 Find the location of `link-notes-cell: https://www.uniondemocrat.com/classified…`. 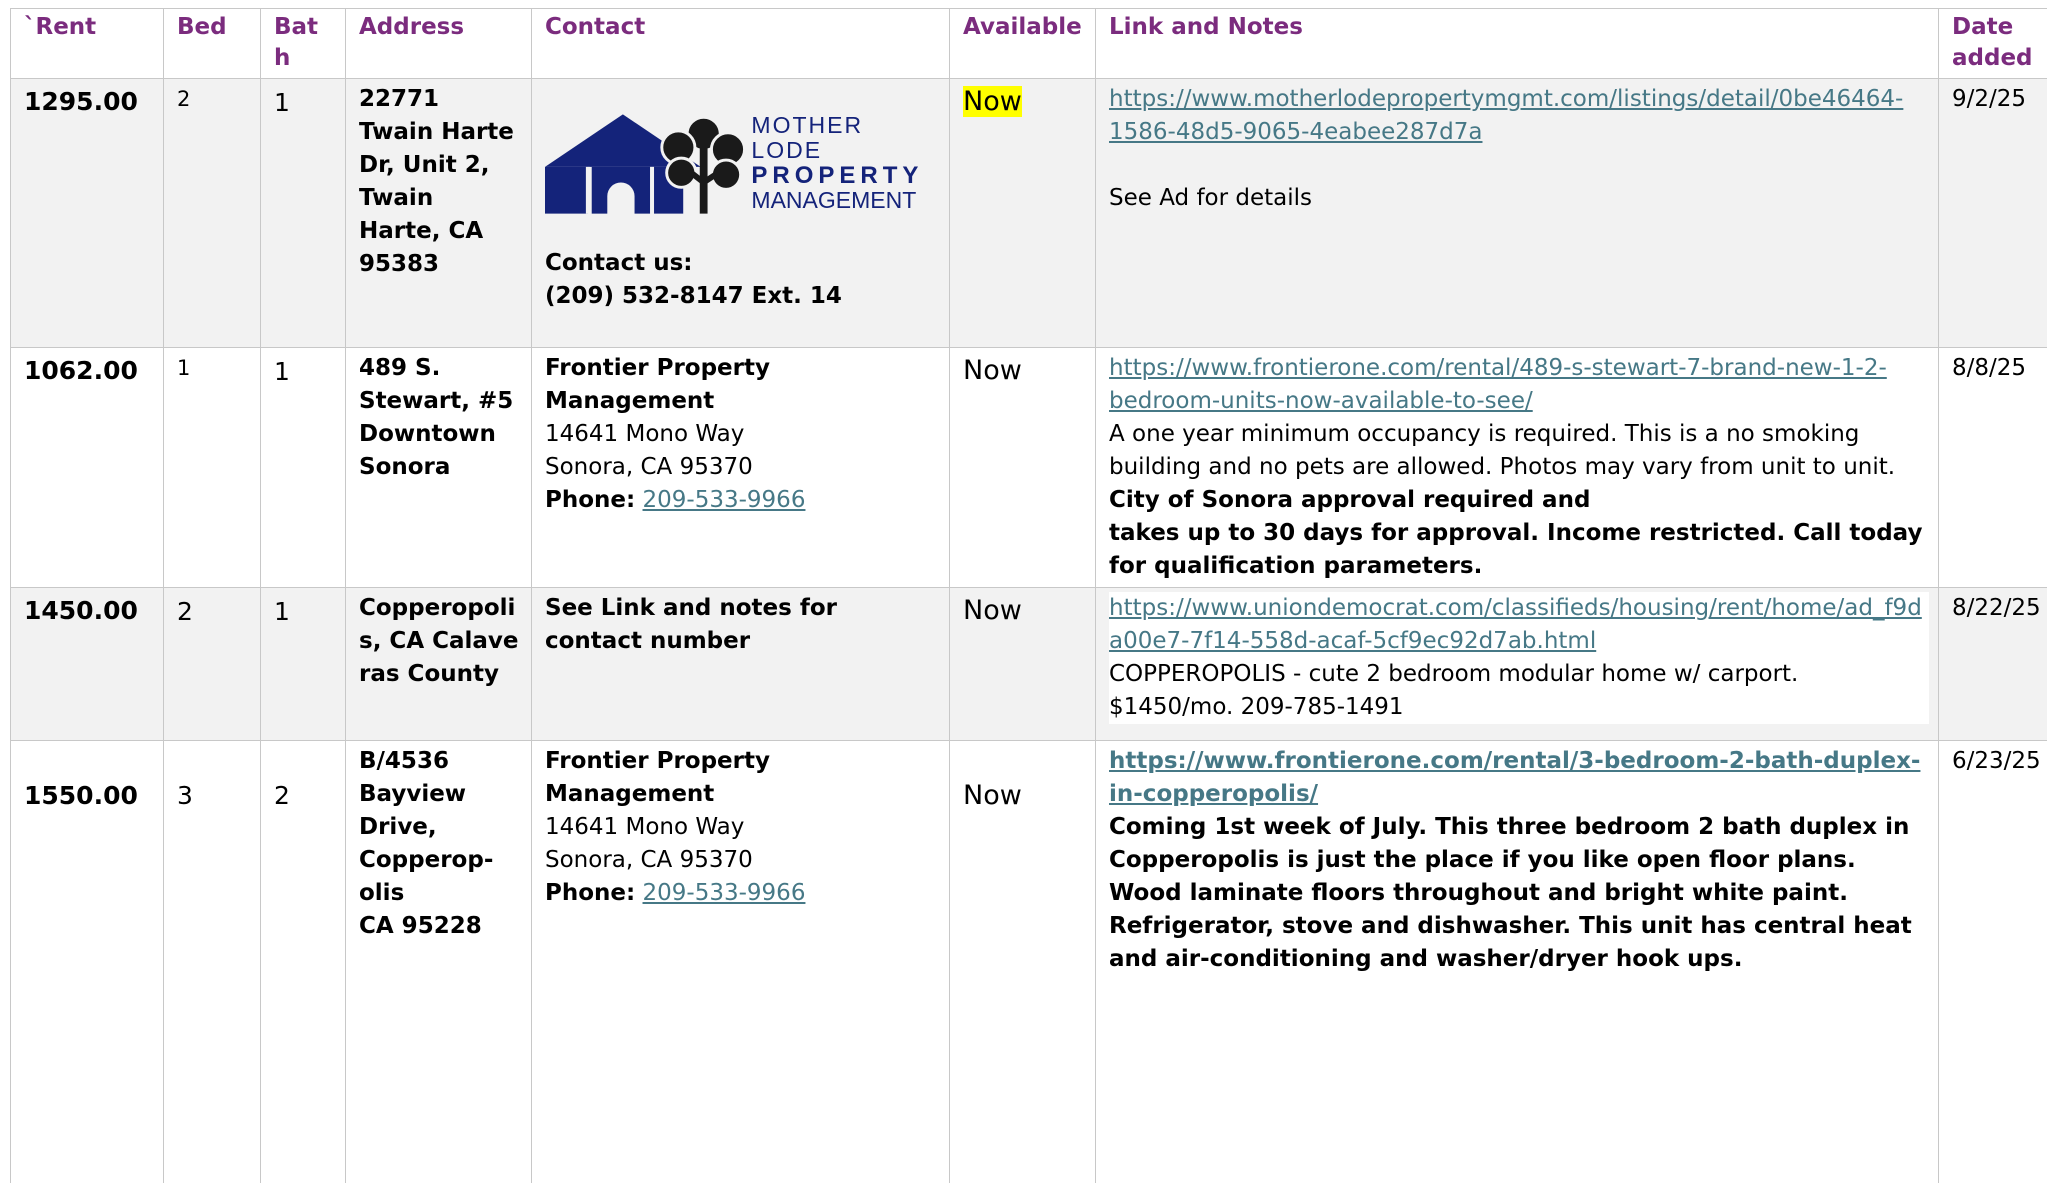

link-notes-cell: https://www.uniondemocrat.com/classified… is located at coordinates (1517, 664).